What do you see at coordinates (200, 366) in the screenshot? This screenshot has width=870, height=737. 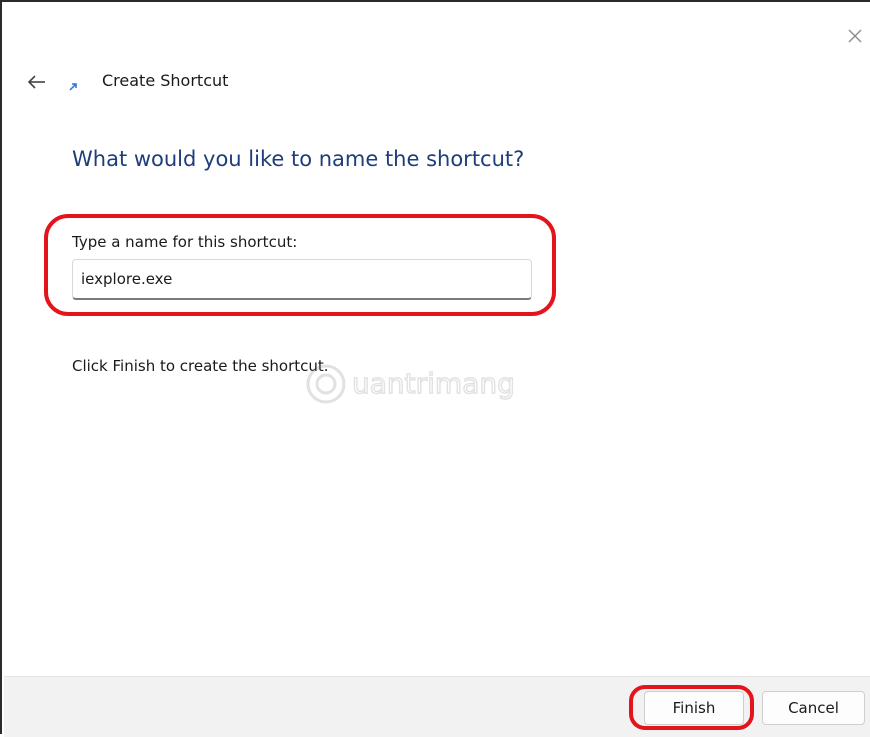 I see `instruction-text: Click Finish to create the shortcut.` at bounding box center [200, 366].